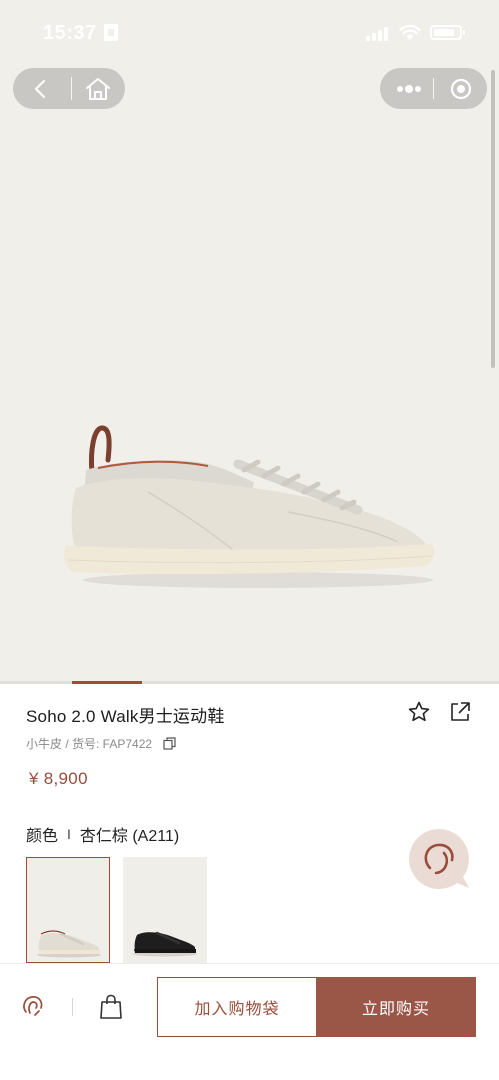 The height and width of the screenshot is (1080, 499). I want to click on wifi-icon, so click(410, 32).